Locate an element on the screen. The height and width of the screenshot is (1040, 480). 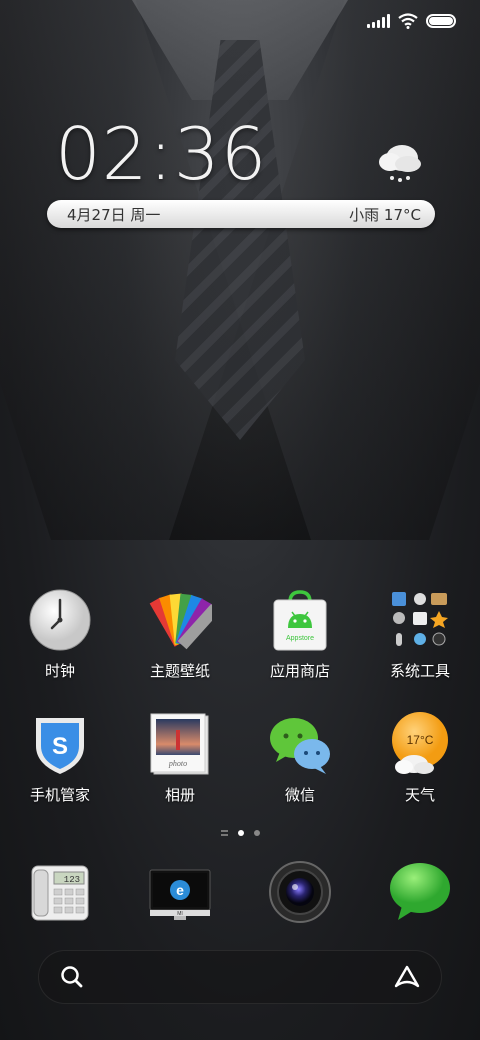
app-theme-wallpaper: 主题壁纸 is located at coordinates (180, 634).